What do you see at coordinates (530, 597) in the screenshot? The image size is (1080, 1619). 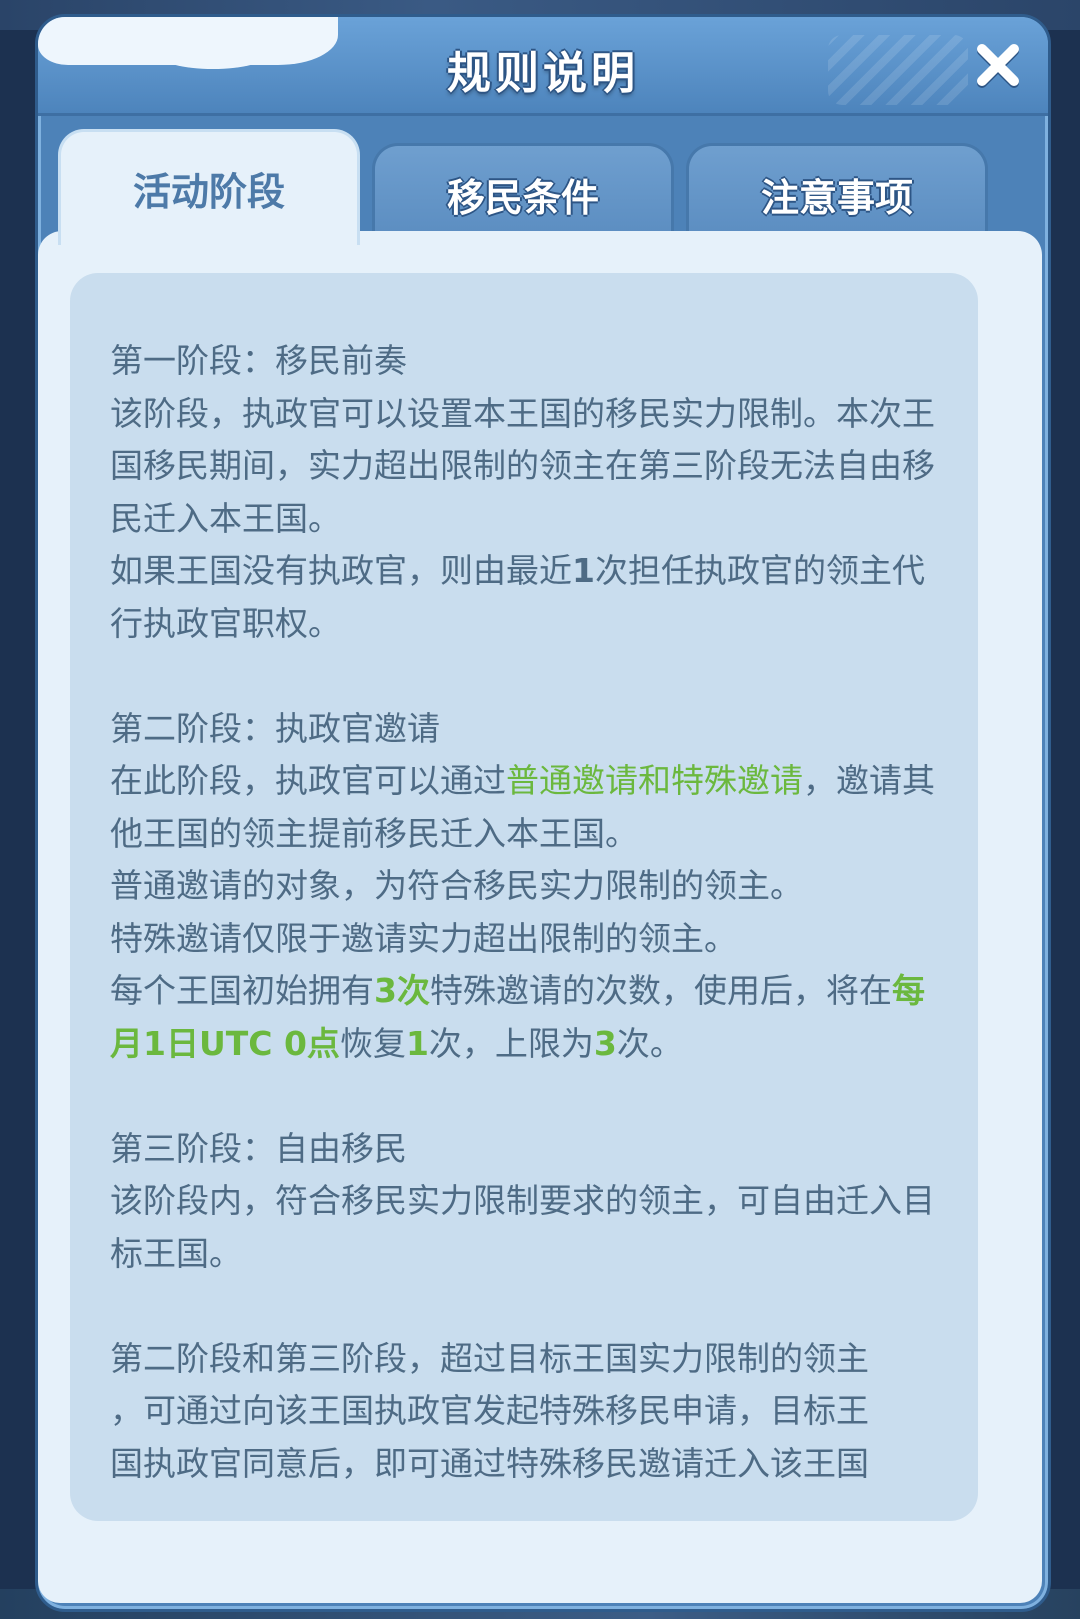 I see `stage1-paragraph-2: 如果王国没有执政官，则由最近1次担任执政官的领主代行执政官职权。` at bounding box center [530, 597].